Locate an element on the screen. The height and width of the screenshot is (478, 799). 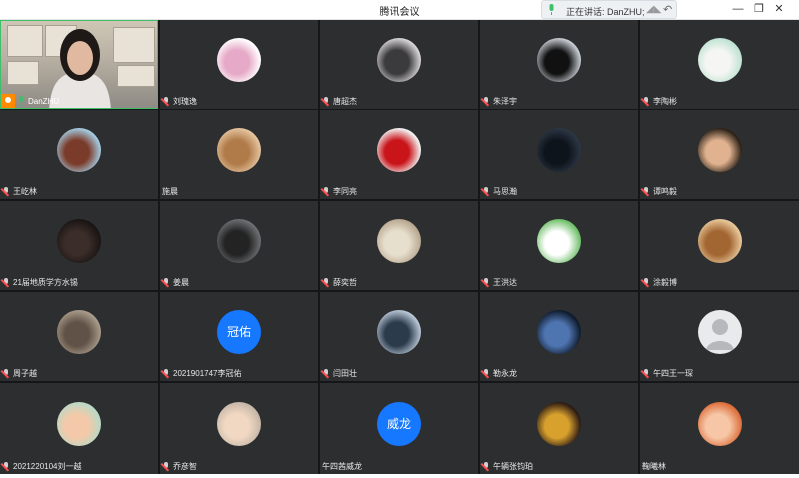
nameplate: 2021901747李冠佑 is located at coordinates (202, 373).